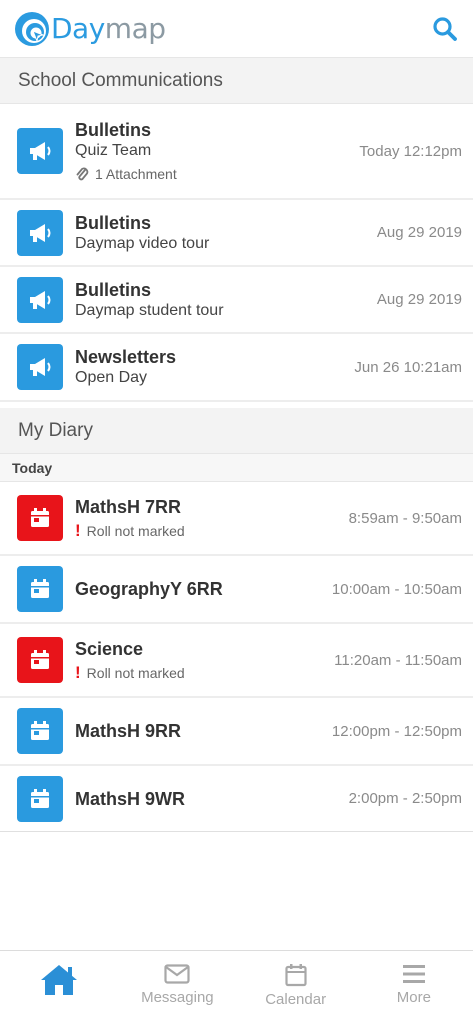  Describe the element at coordinates (396, 589) in the screenshot. I see `diary-time: 10:00am - 10:50am` at that location.